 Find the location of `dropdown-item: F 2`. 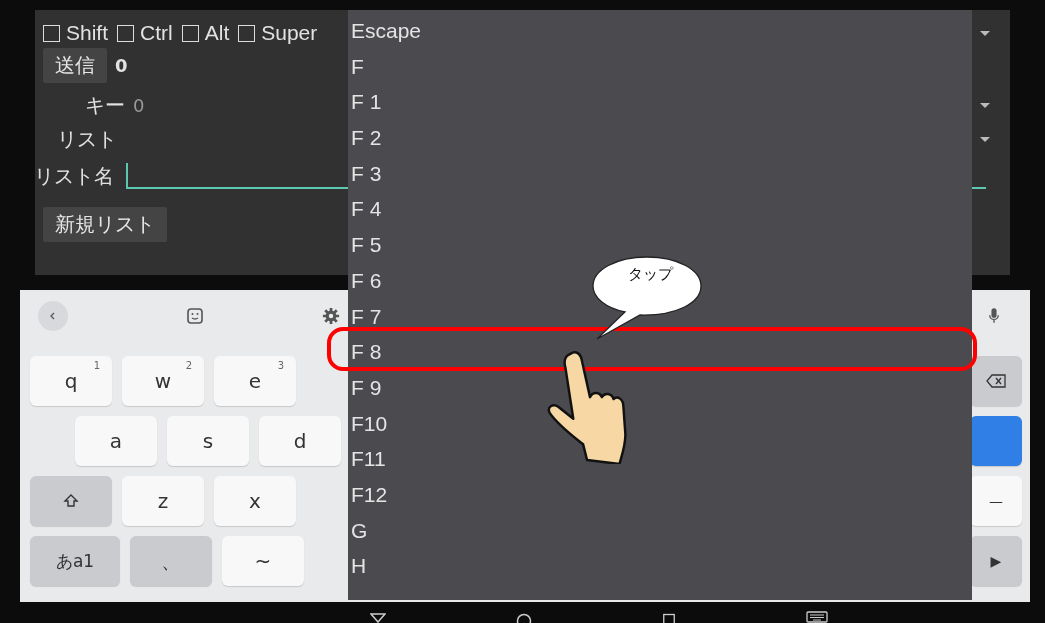

dropdown-item: F 2 is located at coordinates (365, 138).